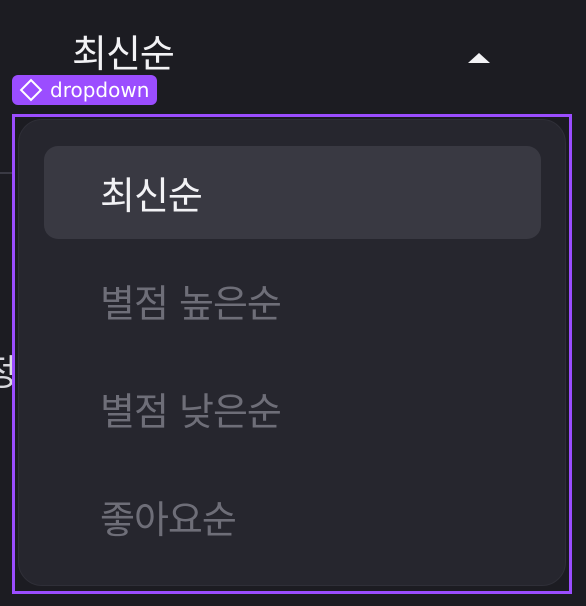  Describe the element at coordinates (292, 408) in the screenshot. I see `sort-option-rating-low: 별점 낮은순` at that location.